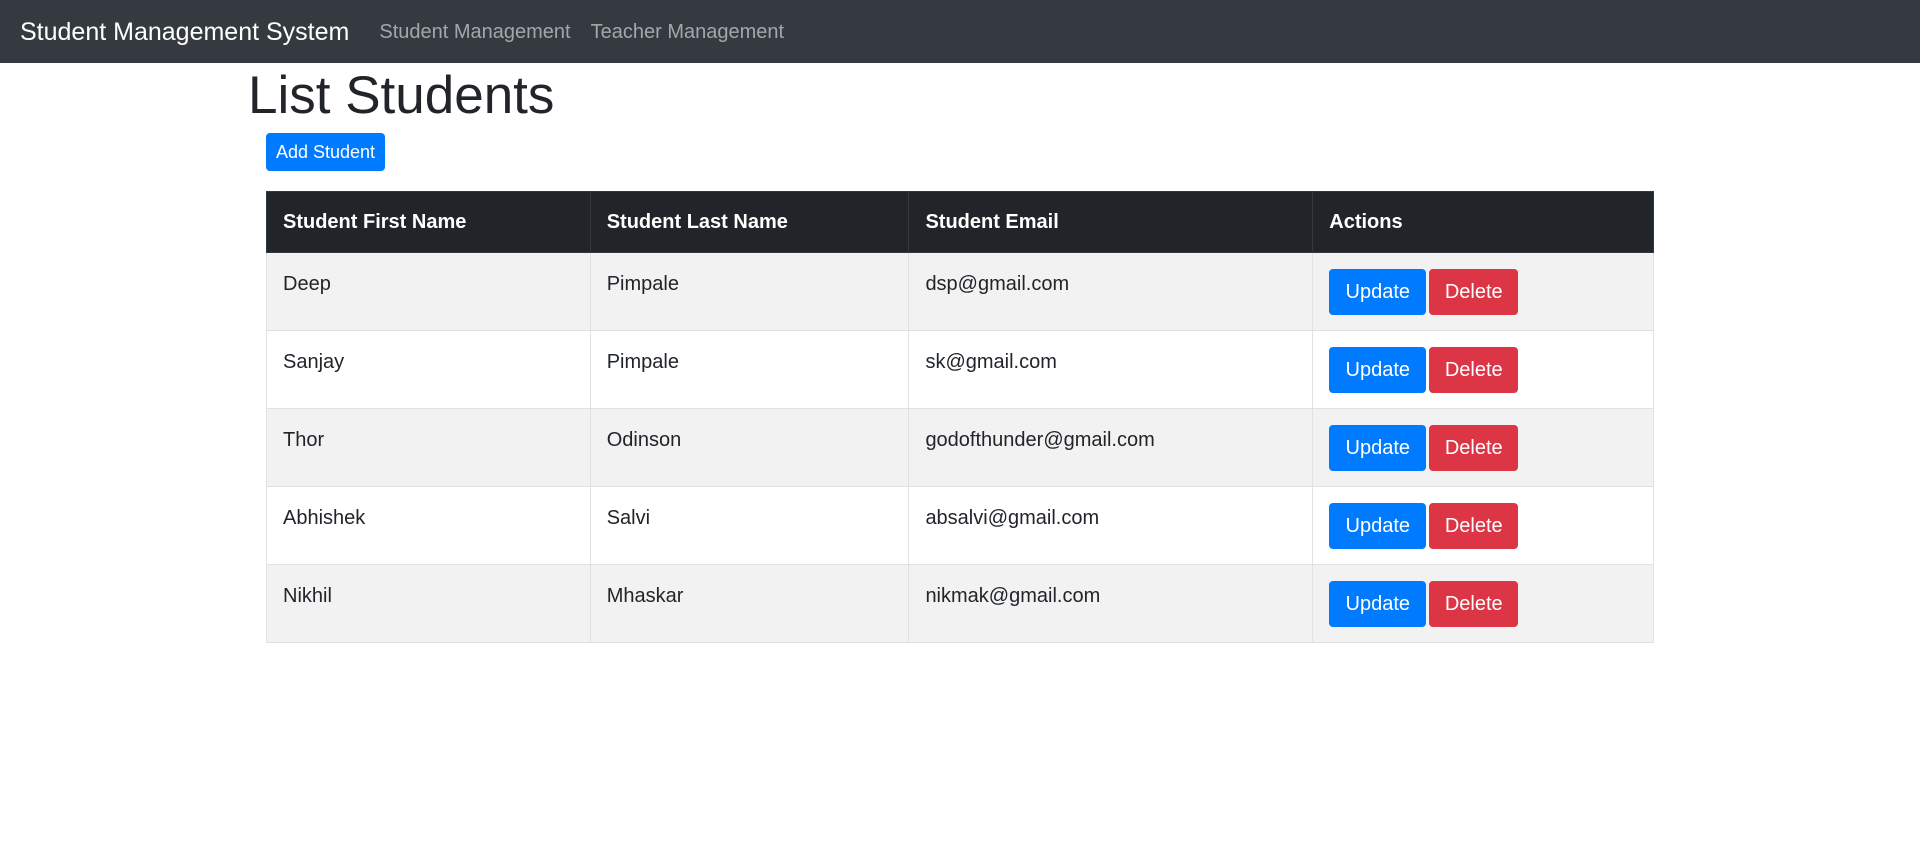 The width and height of the screenshot is (1920, 844). Describe the element at coordinates (325, 152) in the screenshot. I see `add-student-button: Add Student` at that location.